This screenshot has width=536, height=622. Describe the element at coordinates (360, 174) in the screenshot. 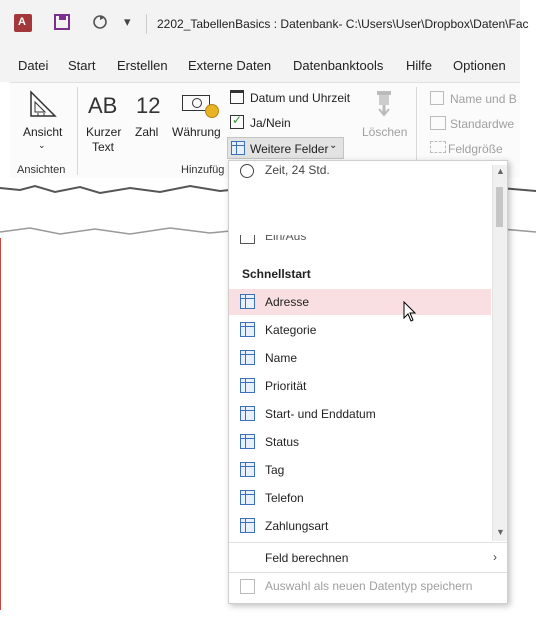

I see `list-item-time-24: Zeit, 24 Std.` at that location.